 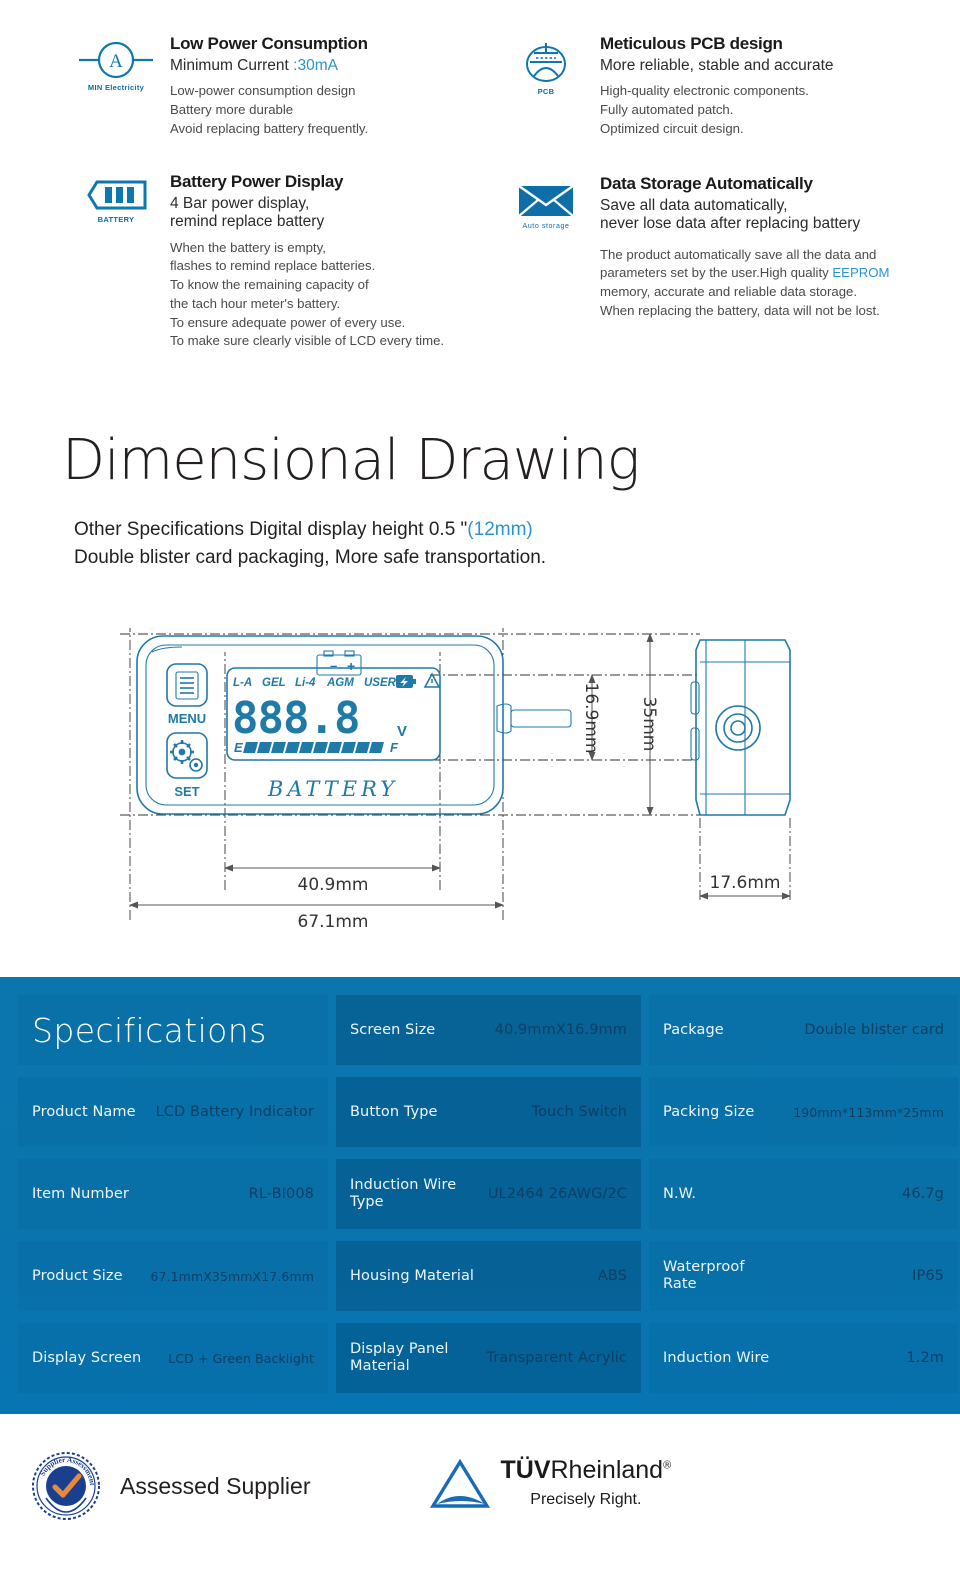 I want to click on feature-subtitle-main: Minimum Current, so click(x=232, y=65).